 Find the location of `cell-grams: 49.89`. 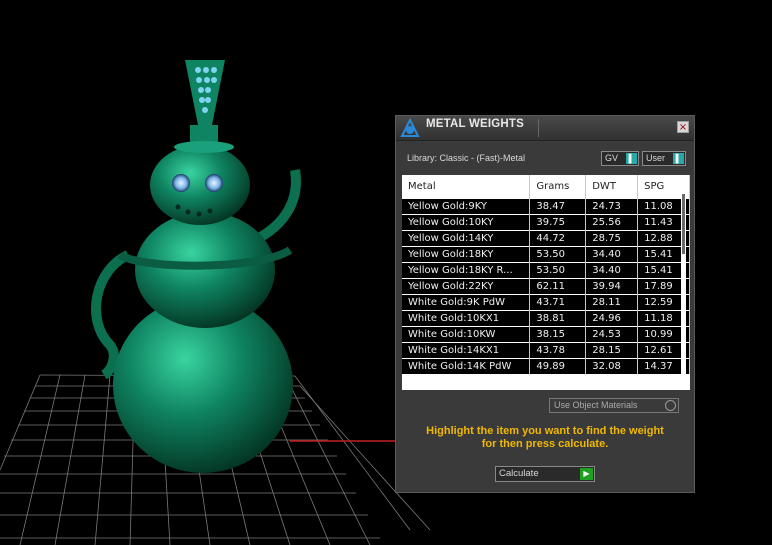

cell-grams: 49.89 is located at coordinates (558, 366).